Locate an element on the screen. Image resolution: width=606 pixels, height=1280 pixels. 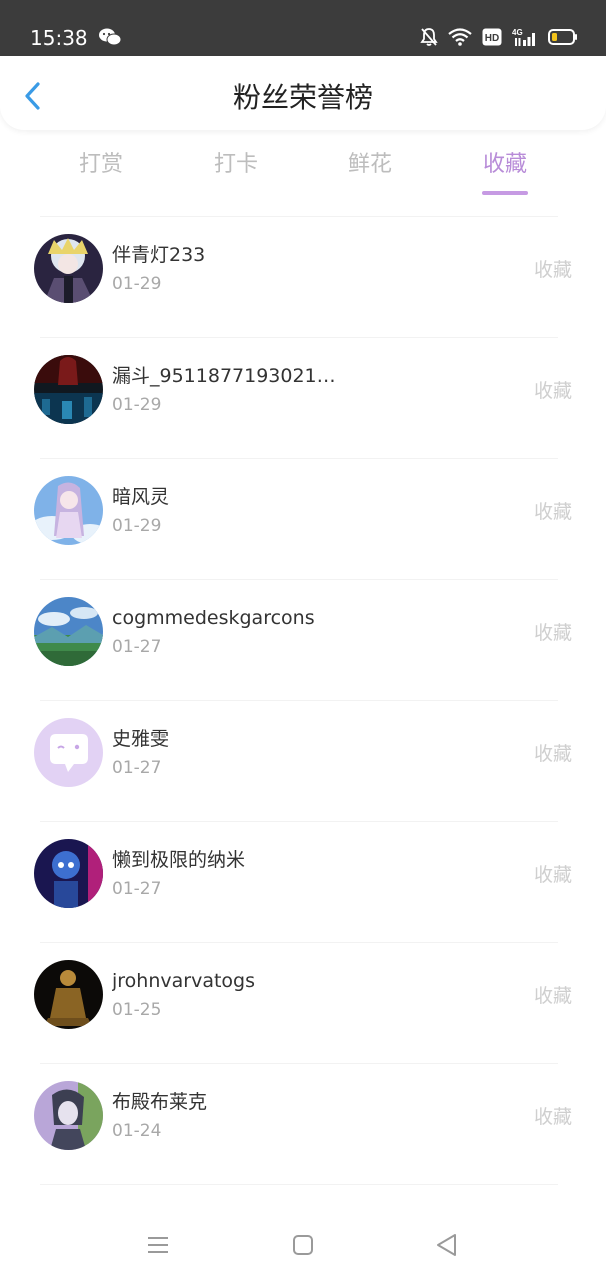
tab-reward: 打赏 is located at coordinates (101, 165).